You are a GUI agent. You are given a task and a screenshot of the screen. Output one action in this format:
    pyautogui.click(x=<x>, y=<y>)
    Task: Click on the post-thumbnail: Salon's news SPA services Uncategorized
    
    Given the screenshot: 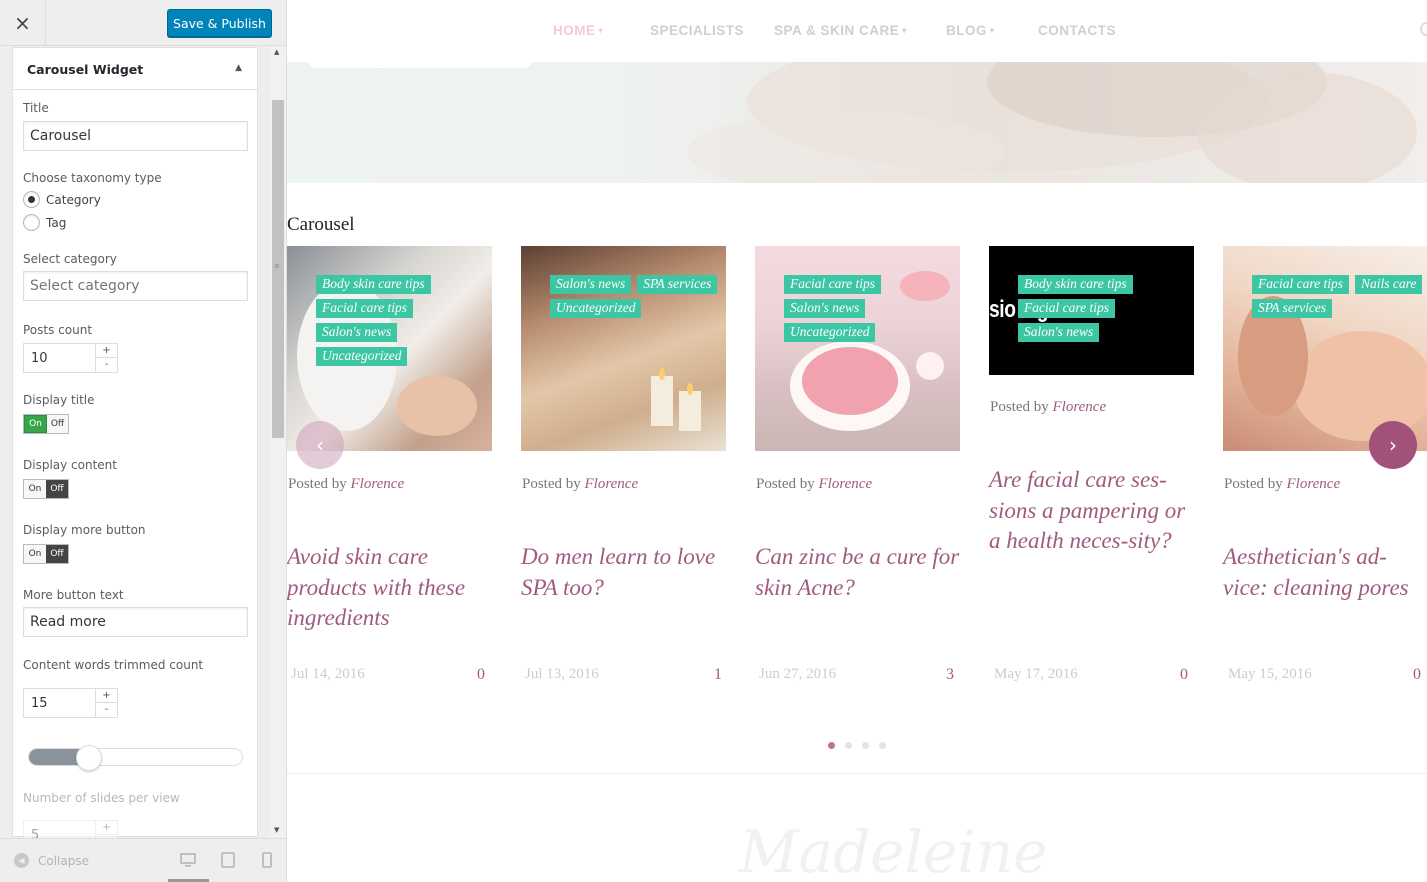 What is the action you would take?
    pyautogui.click(x=623, y=348)
    